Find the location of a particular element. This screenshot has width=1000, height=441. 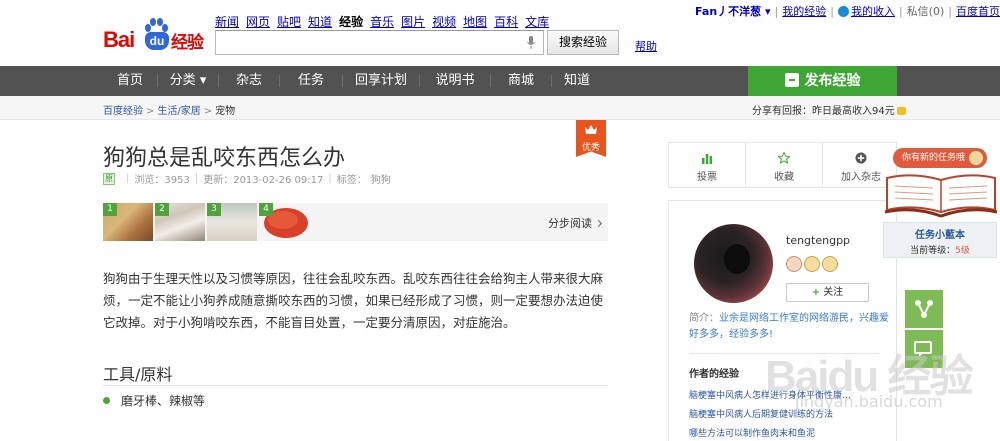

coin-icon is located at coordinates (843, 11).